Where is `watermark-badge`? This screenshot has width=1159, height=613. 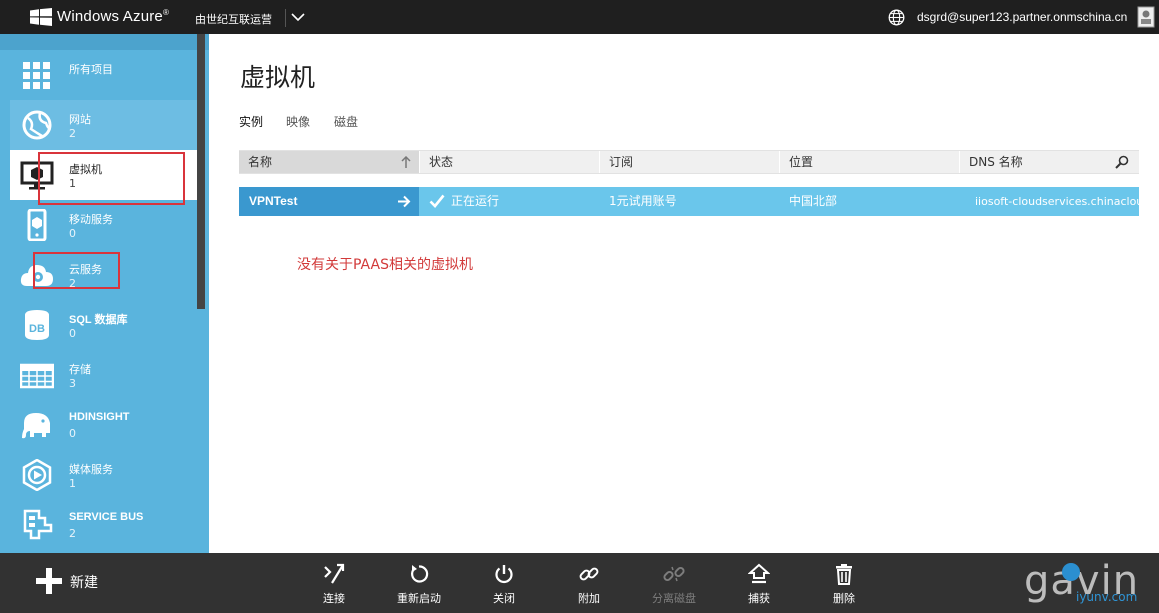
watermark-badge is located at coordinates (1071, 572).